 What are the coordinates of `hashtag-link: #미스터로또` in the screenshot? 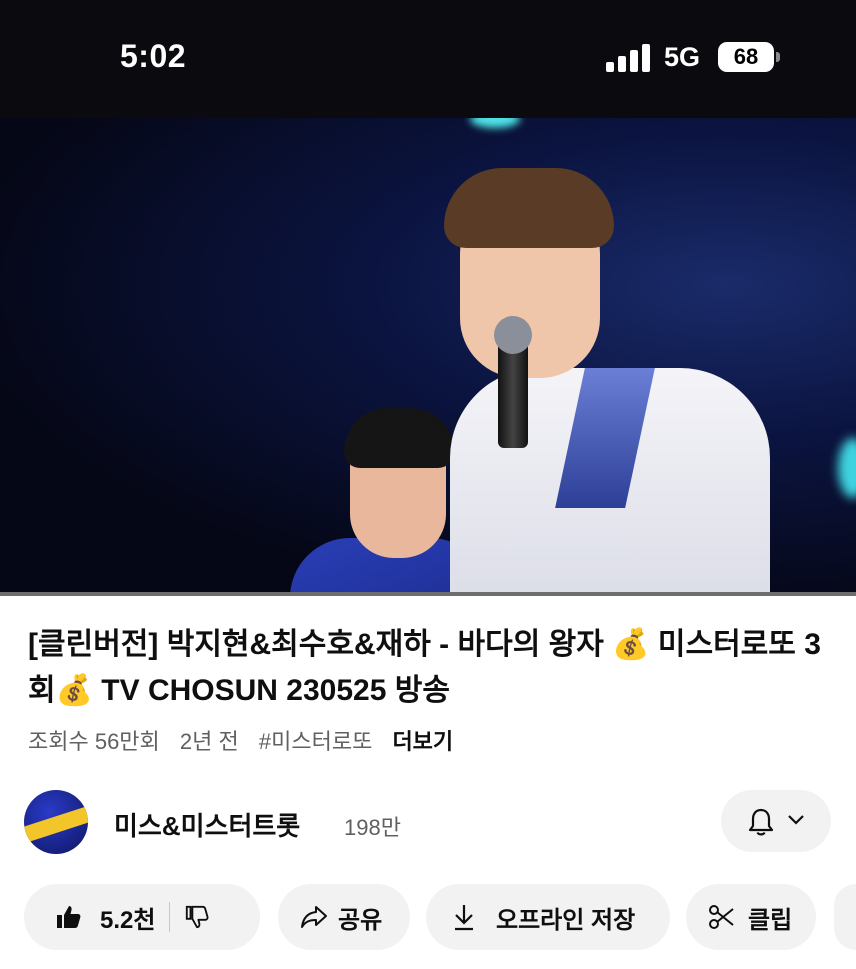 It's located at (315, 741).